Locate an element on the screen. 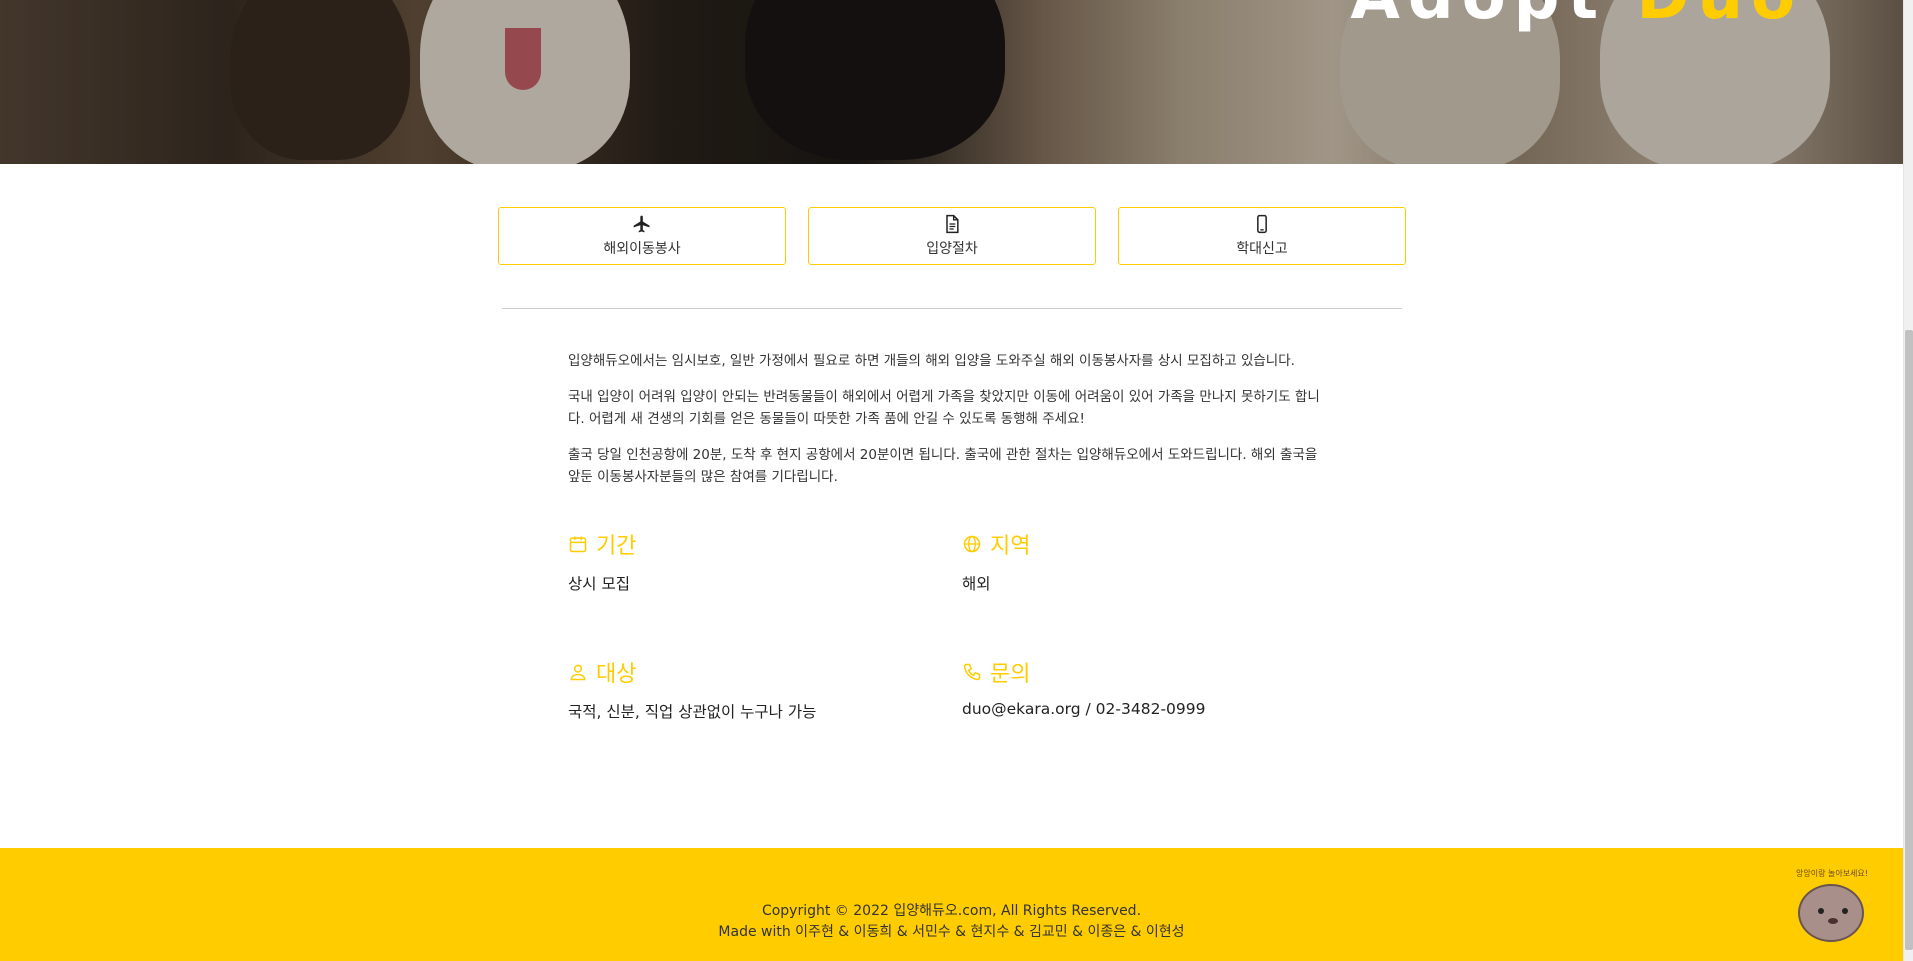 This screenshot has height=961, width=1913. mascot-icon is located at coordinates (1831, 913).